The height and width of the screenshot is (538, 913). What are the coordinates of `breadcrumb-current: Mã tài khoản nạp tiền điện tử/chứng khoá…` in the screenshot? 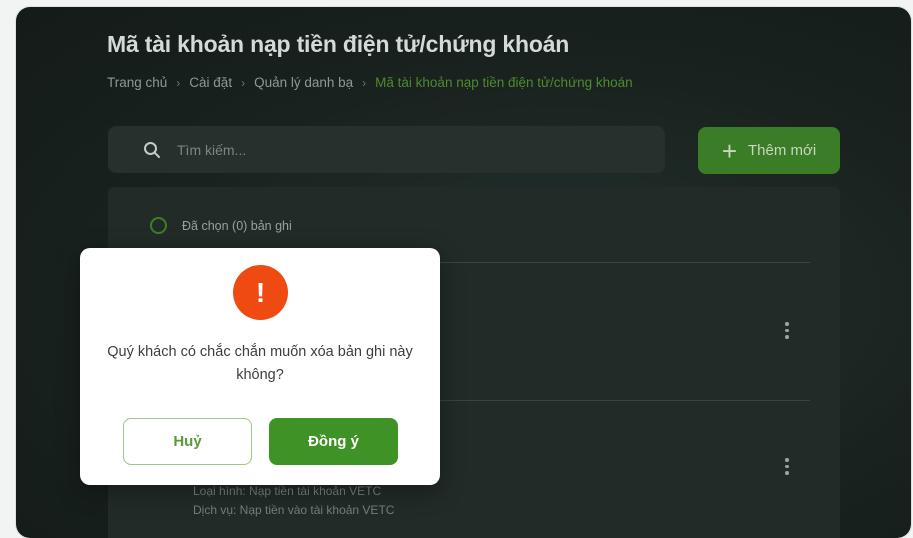 It's located at (504, 82).